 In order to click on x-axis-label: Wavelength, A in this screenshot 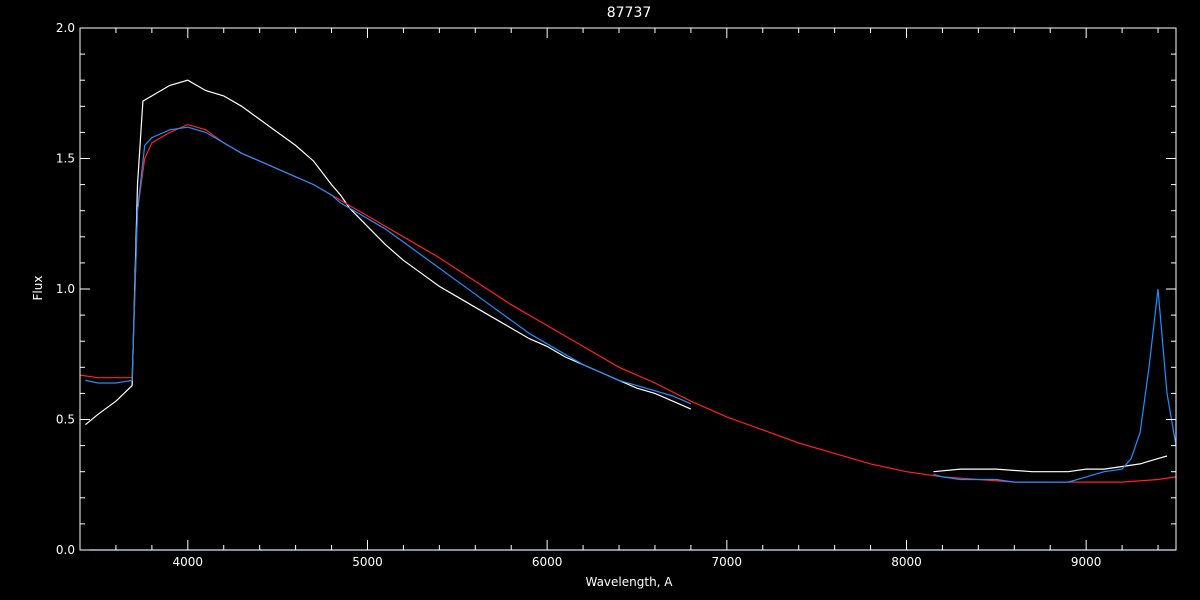, I will do `click(629, 582)`.